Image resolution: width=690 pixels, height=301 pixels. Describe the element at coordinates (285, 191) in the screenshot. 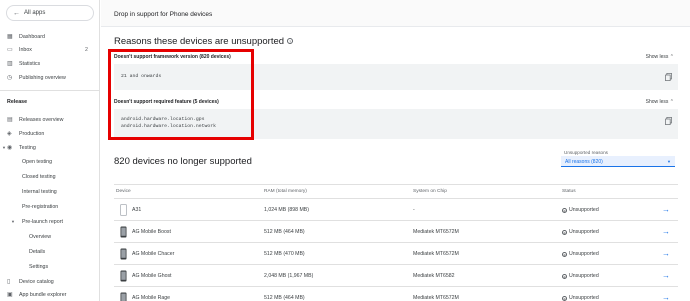

I see `column-header-ram: RAM (total memory)` at that location.